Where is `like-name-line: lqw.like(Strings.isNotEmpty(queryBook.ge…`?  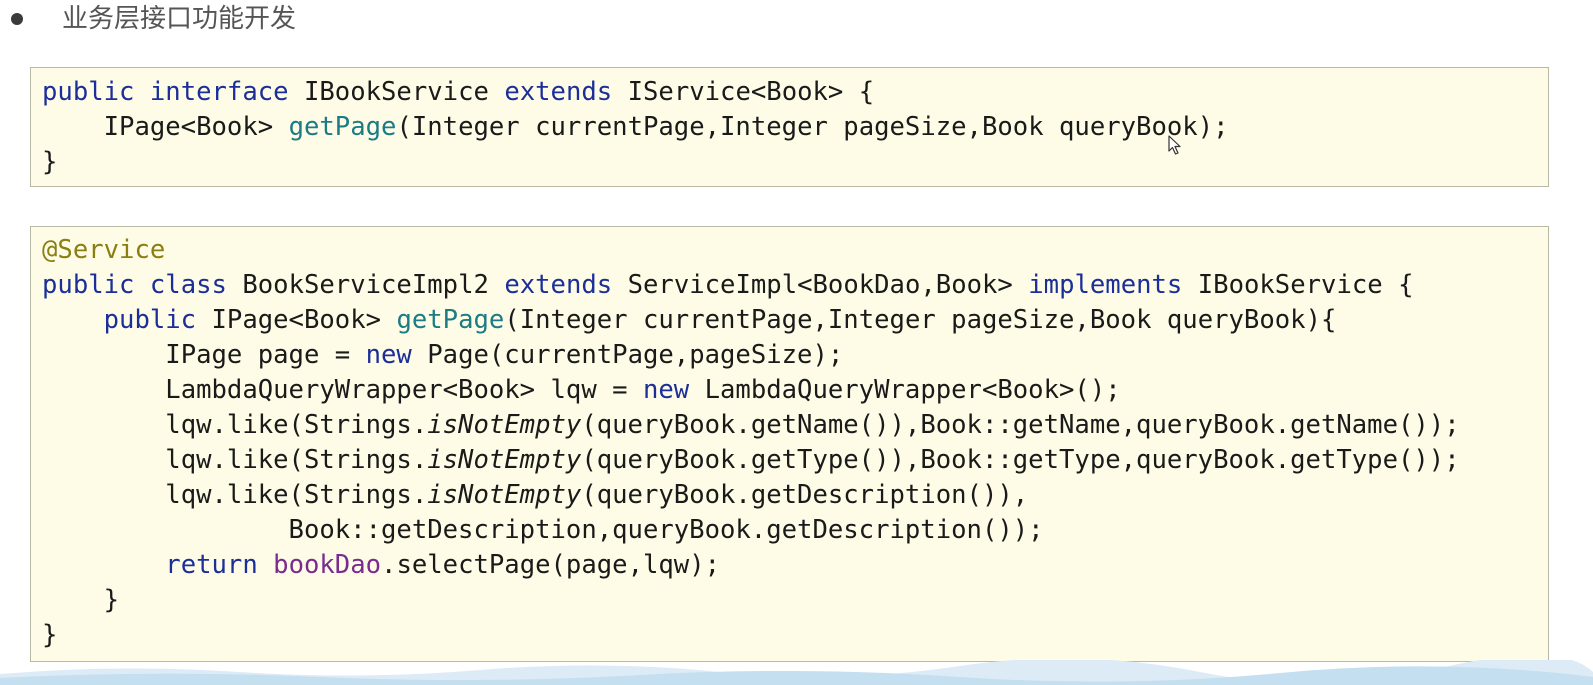
like-name-line: lqw.like(Strings.isNotEmpty(queryBook.ge… is located at coordinates (812, 425).